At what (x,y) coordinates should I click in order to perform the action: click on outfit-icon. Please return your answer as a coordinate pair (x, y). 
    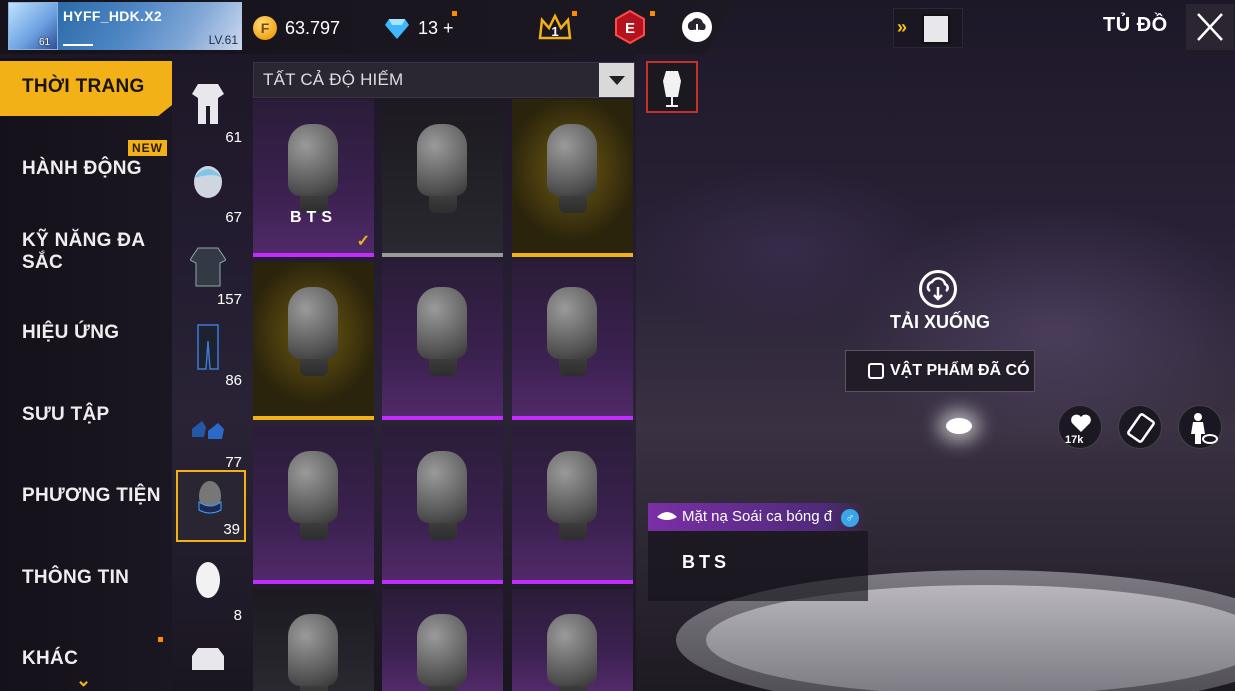
    Looking at the image, I should click on (208, 104).